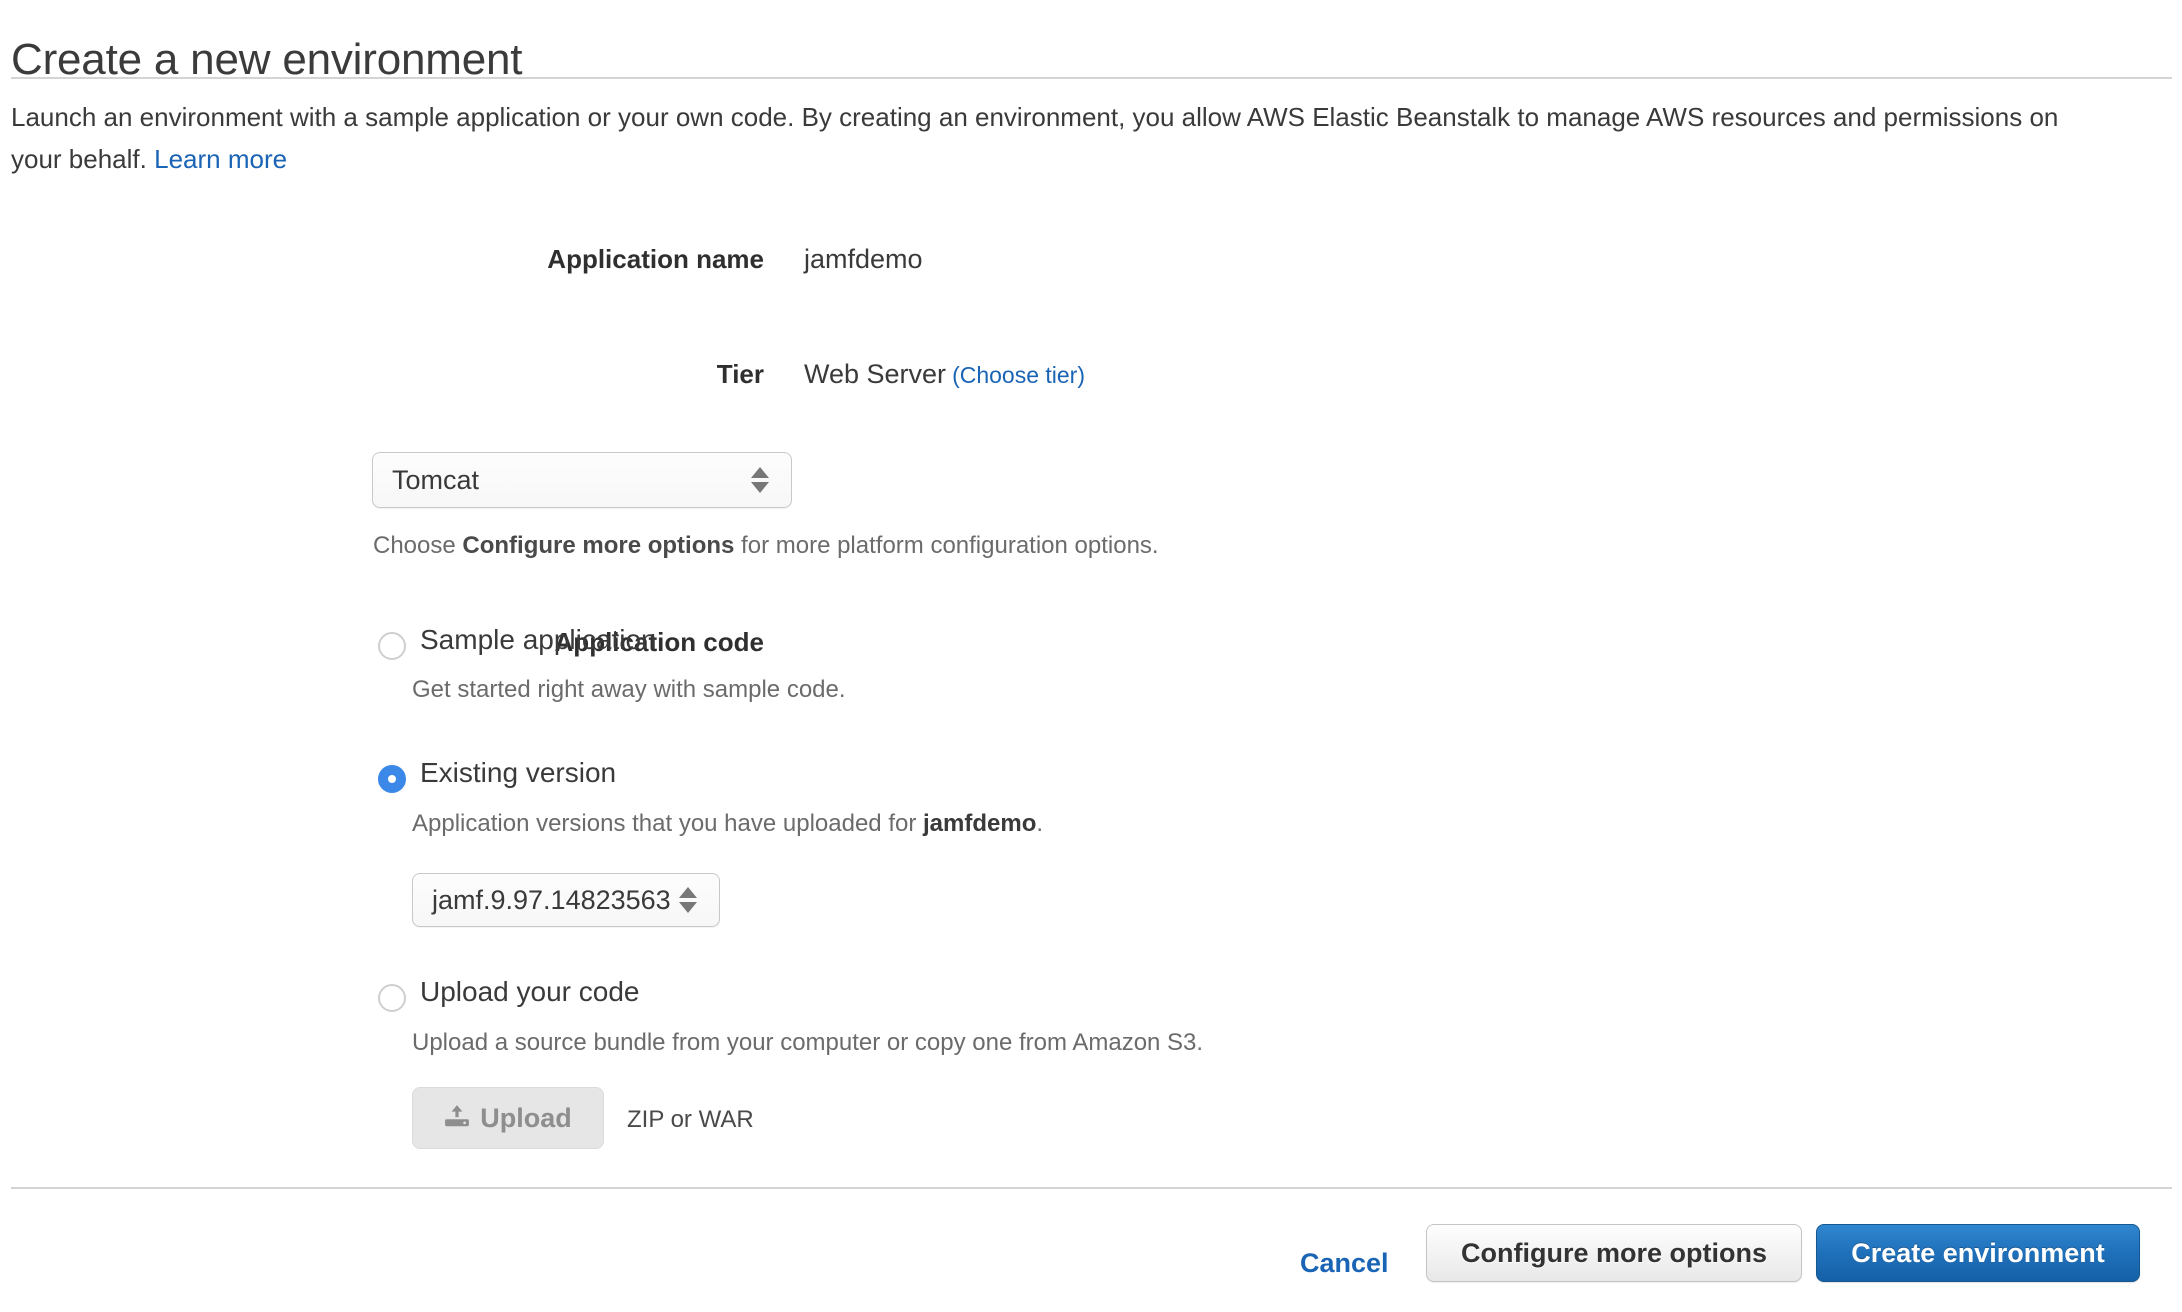 The width and height of the screenshot is (2182, 1312). I want to click on version-stepper-arrows-icon, so click(688, 900).